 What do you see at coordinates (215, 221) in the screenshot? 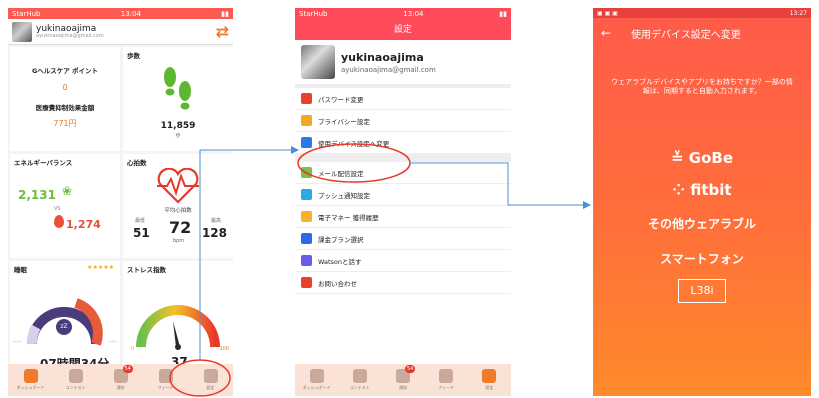
I see `max-label: 最高` at bounding box center [215, 221].